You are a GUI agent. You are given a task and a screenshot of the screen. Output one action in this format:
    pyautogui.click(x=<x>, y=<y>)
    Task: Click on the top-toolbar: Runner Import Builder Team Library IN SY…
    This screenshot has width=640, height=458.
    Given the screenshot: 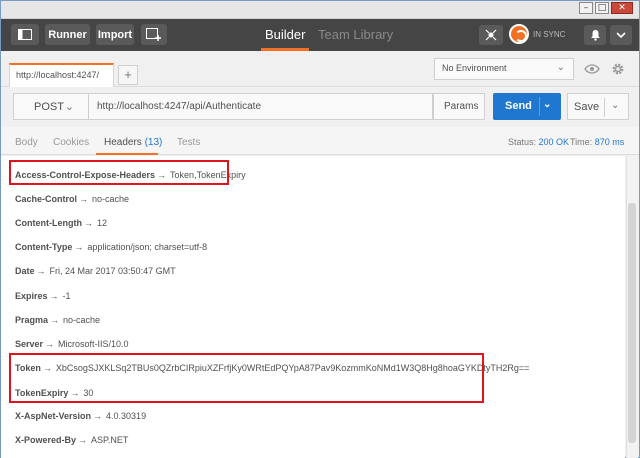 What is the action you would take?
    pyautogui.click(x=320, y=35)
    